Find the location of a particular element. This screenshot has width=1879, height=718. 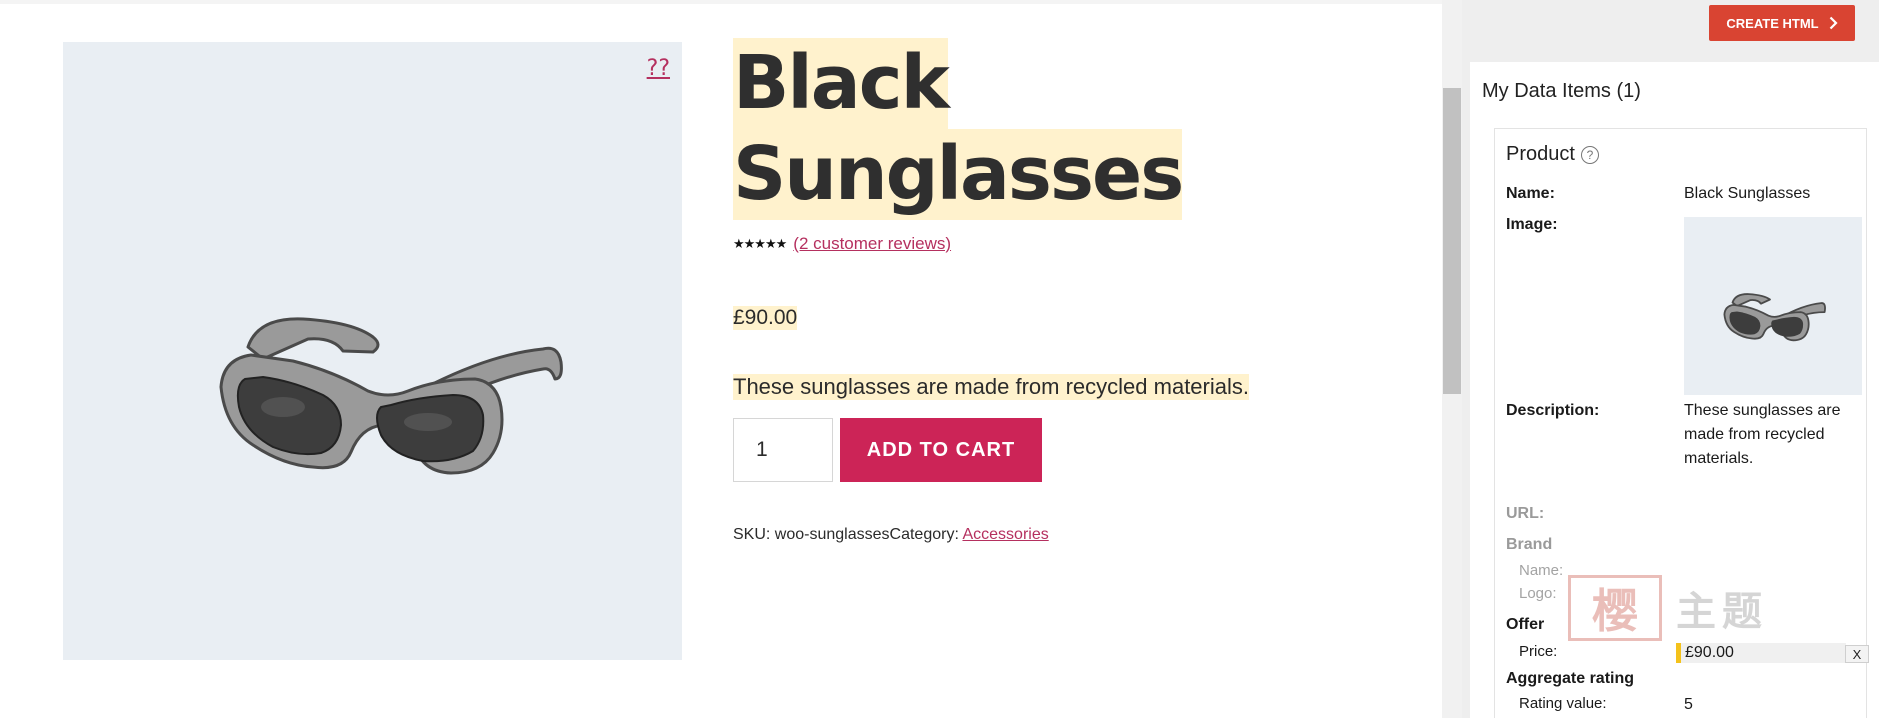

page-scrollbar is located at coordinates (1452, 359).